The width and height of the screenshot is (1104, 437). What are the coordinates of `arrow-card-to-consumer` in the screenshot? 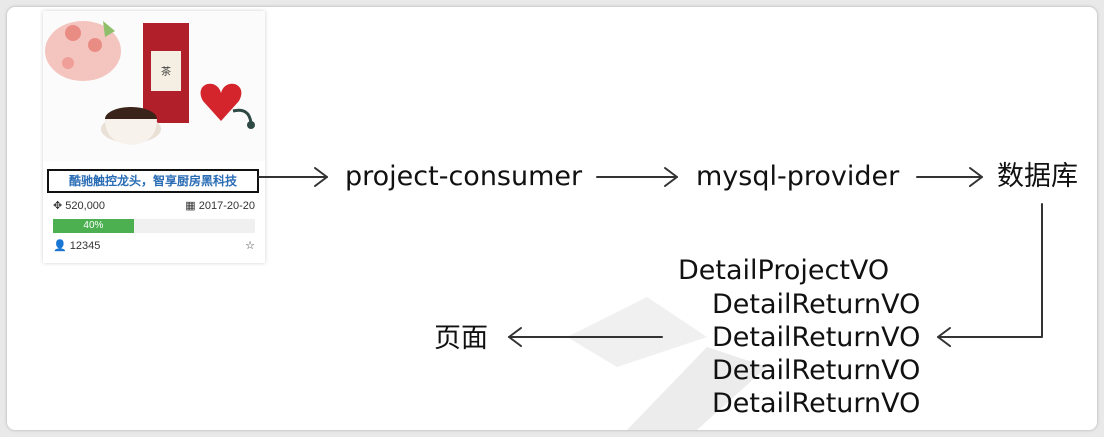 It's located at (293, 177).